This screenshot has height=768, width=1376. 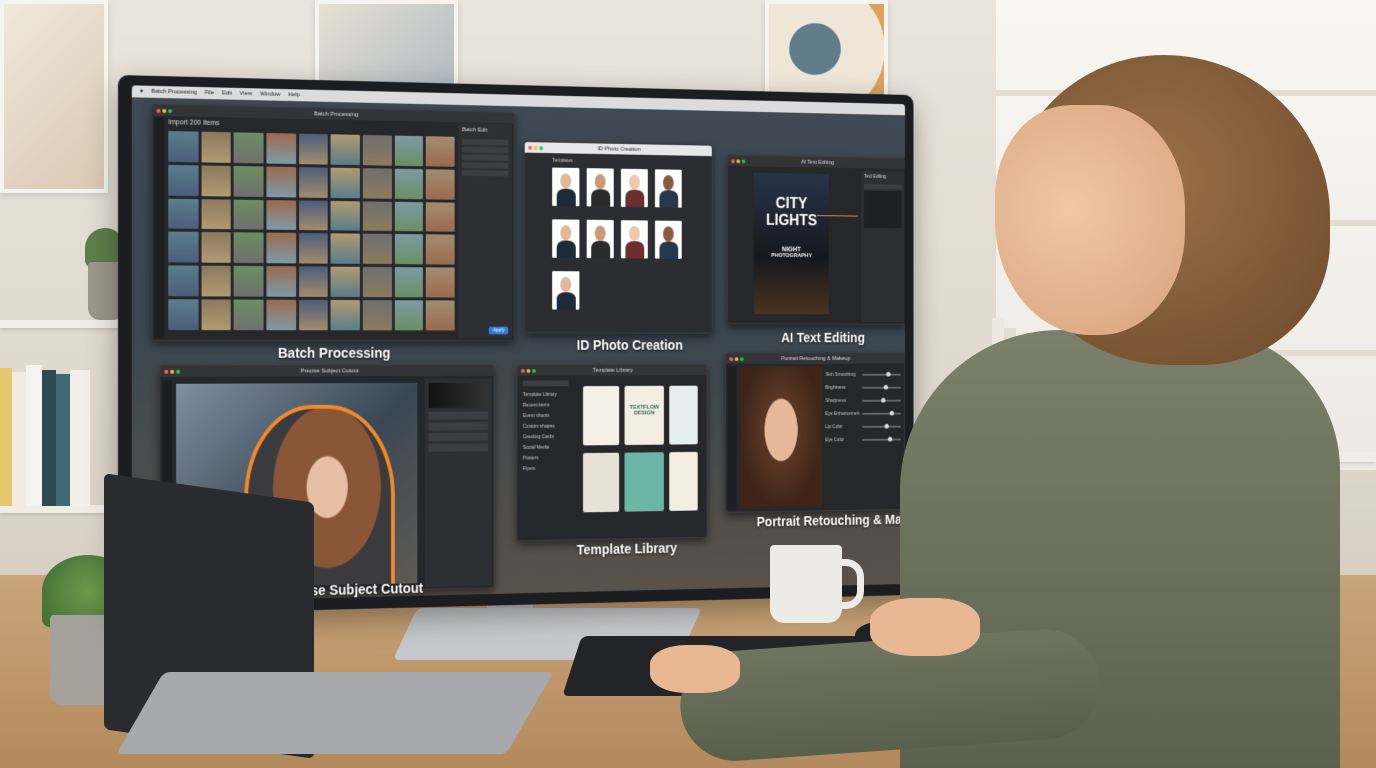 I want to click on menu-item-app: Batch Processing, so click(x=174, y=92).